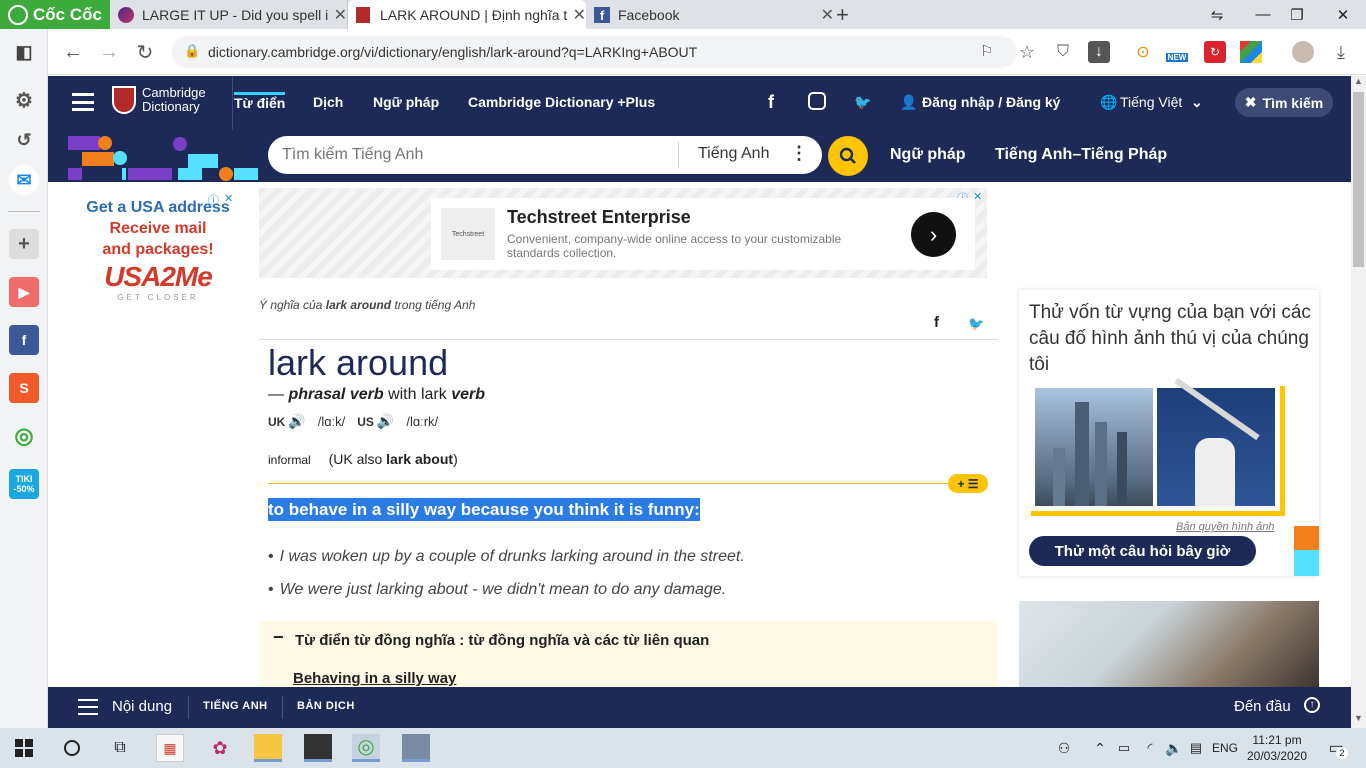  Describe the element at coordinates (968, 483) in the screenshot. I see `add-to-list-button: + ☰` at that location.